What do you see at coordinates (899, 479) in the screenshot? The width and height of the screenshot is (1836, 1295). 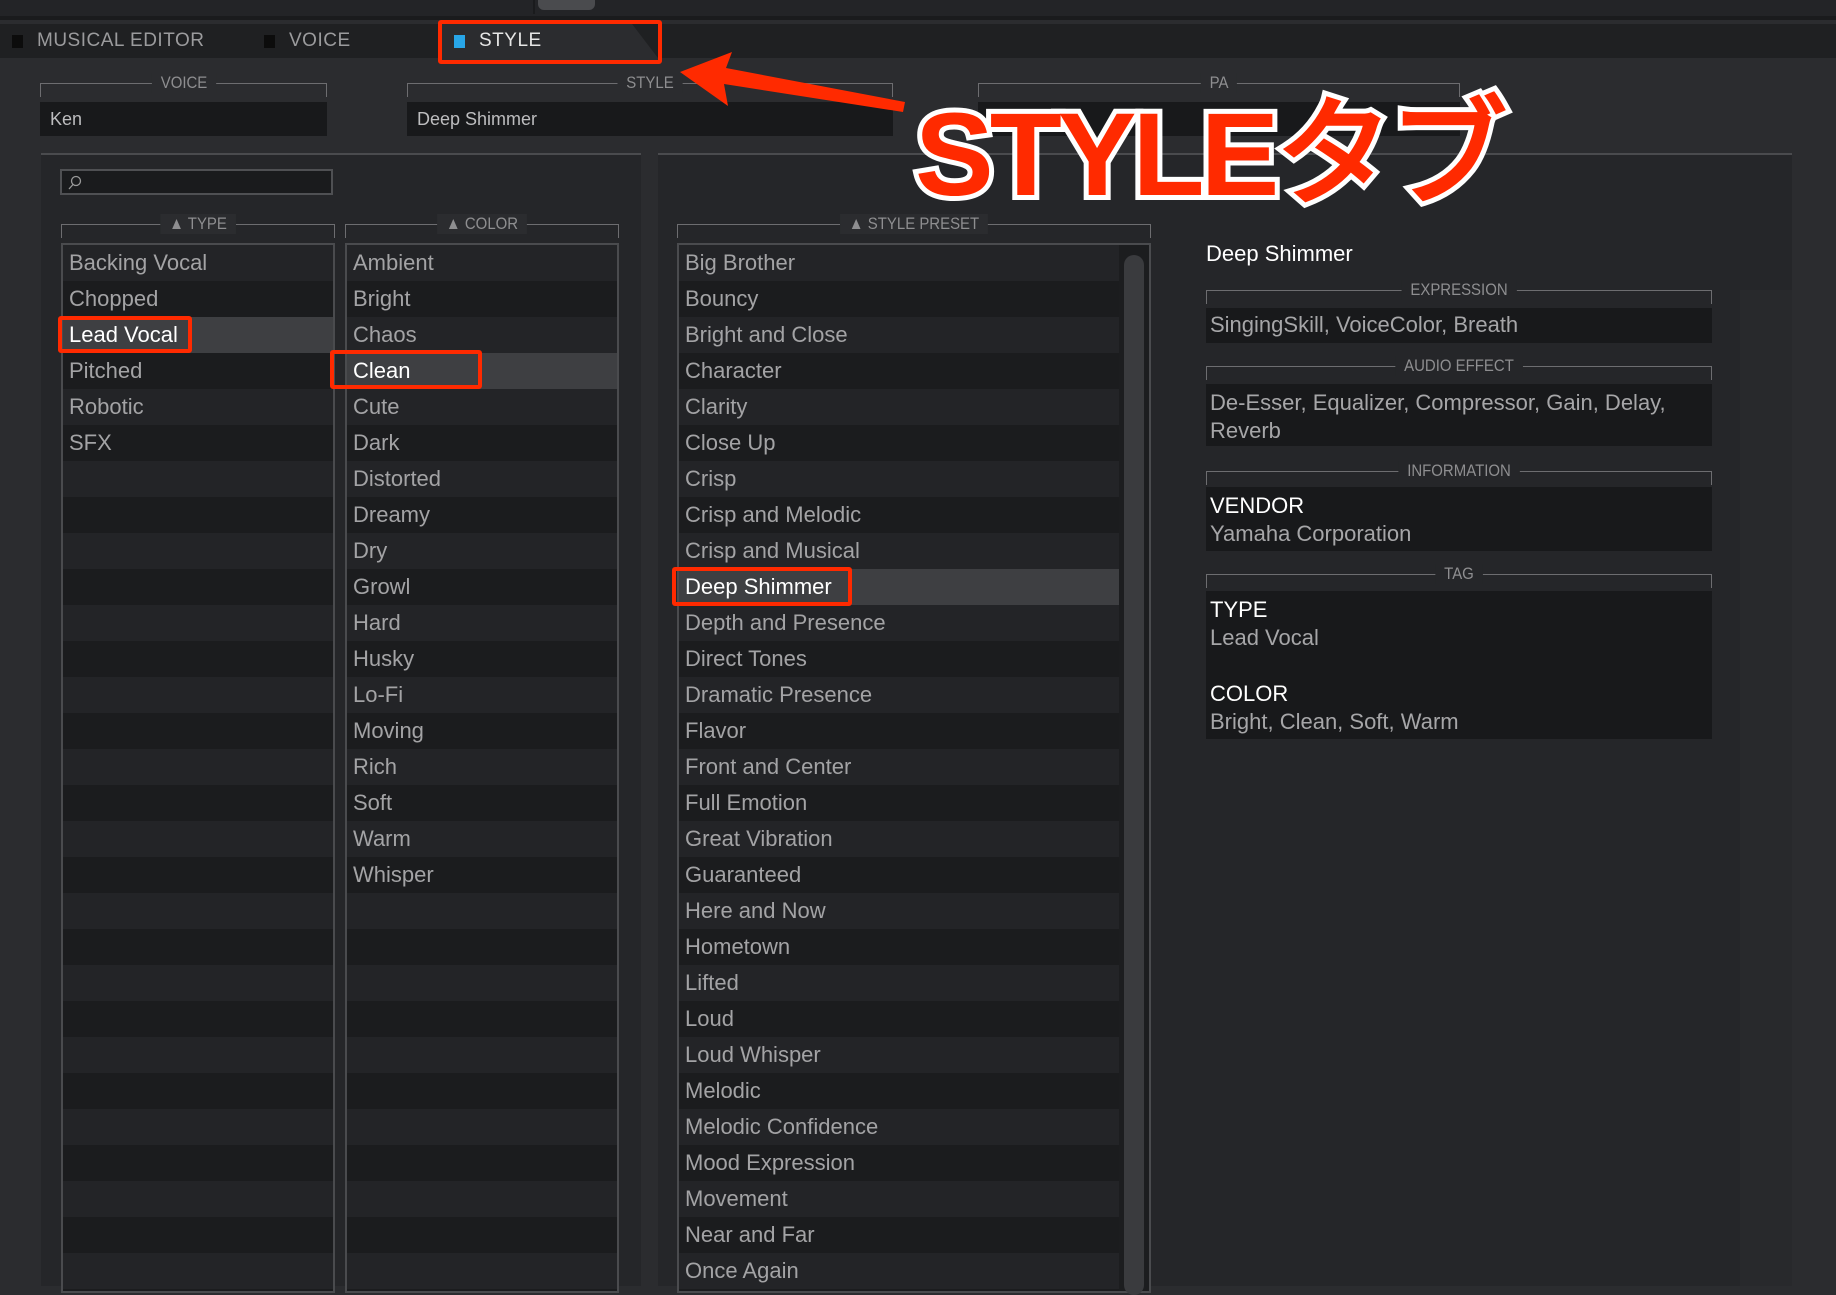 I see `list-item: Crisp` at bounding box center [899, 479].